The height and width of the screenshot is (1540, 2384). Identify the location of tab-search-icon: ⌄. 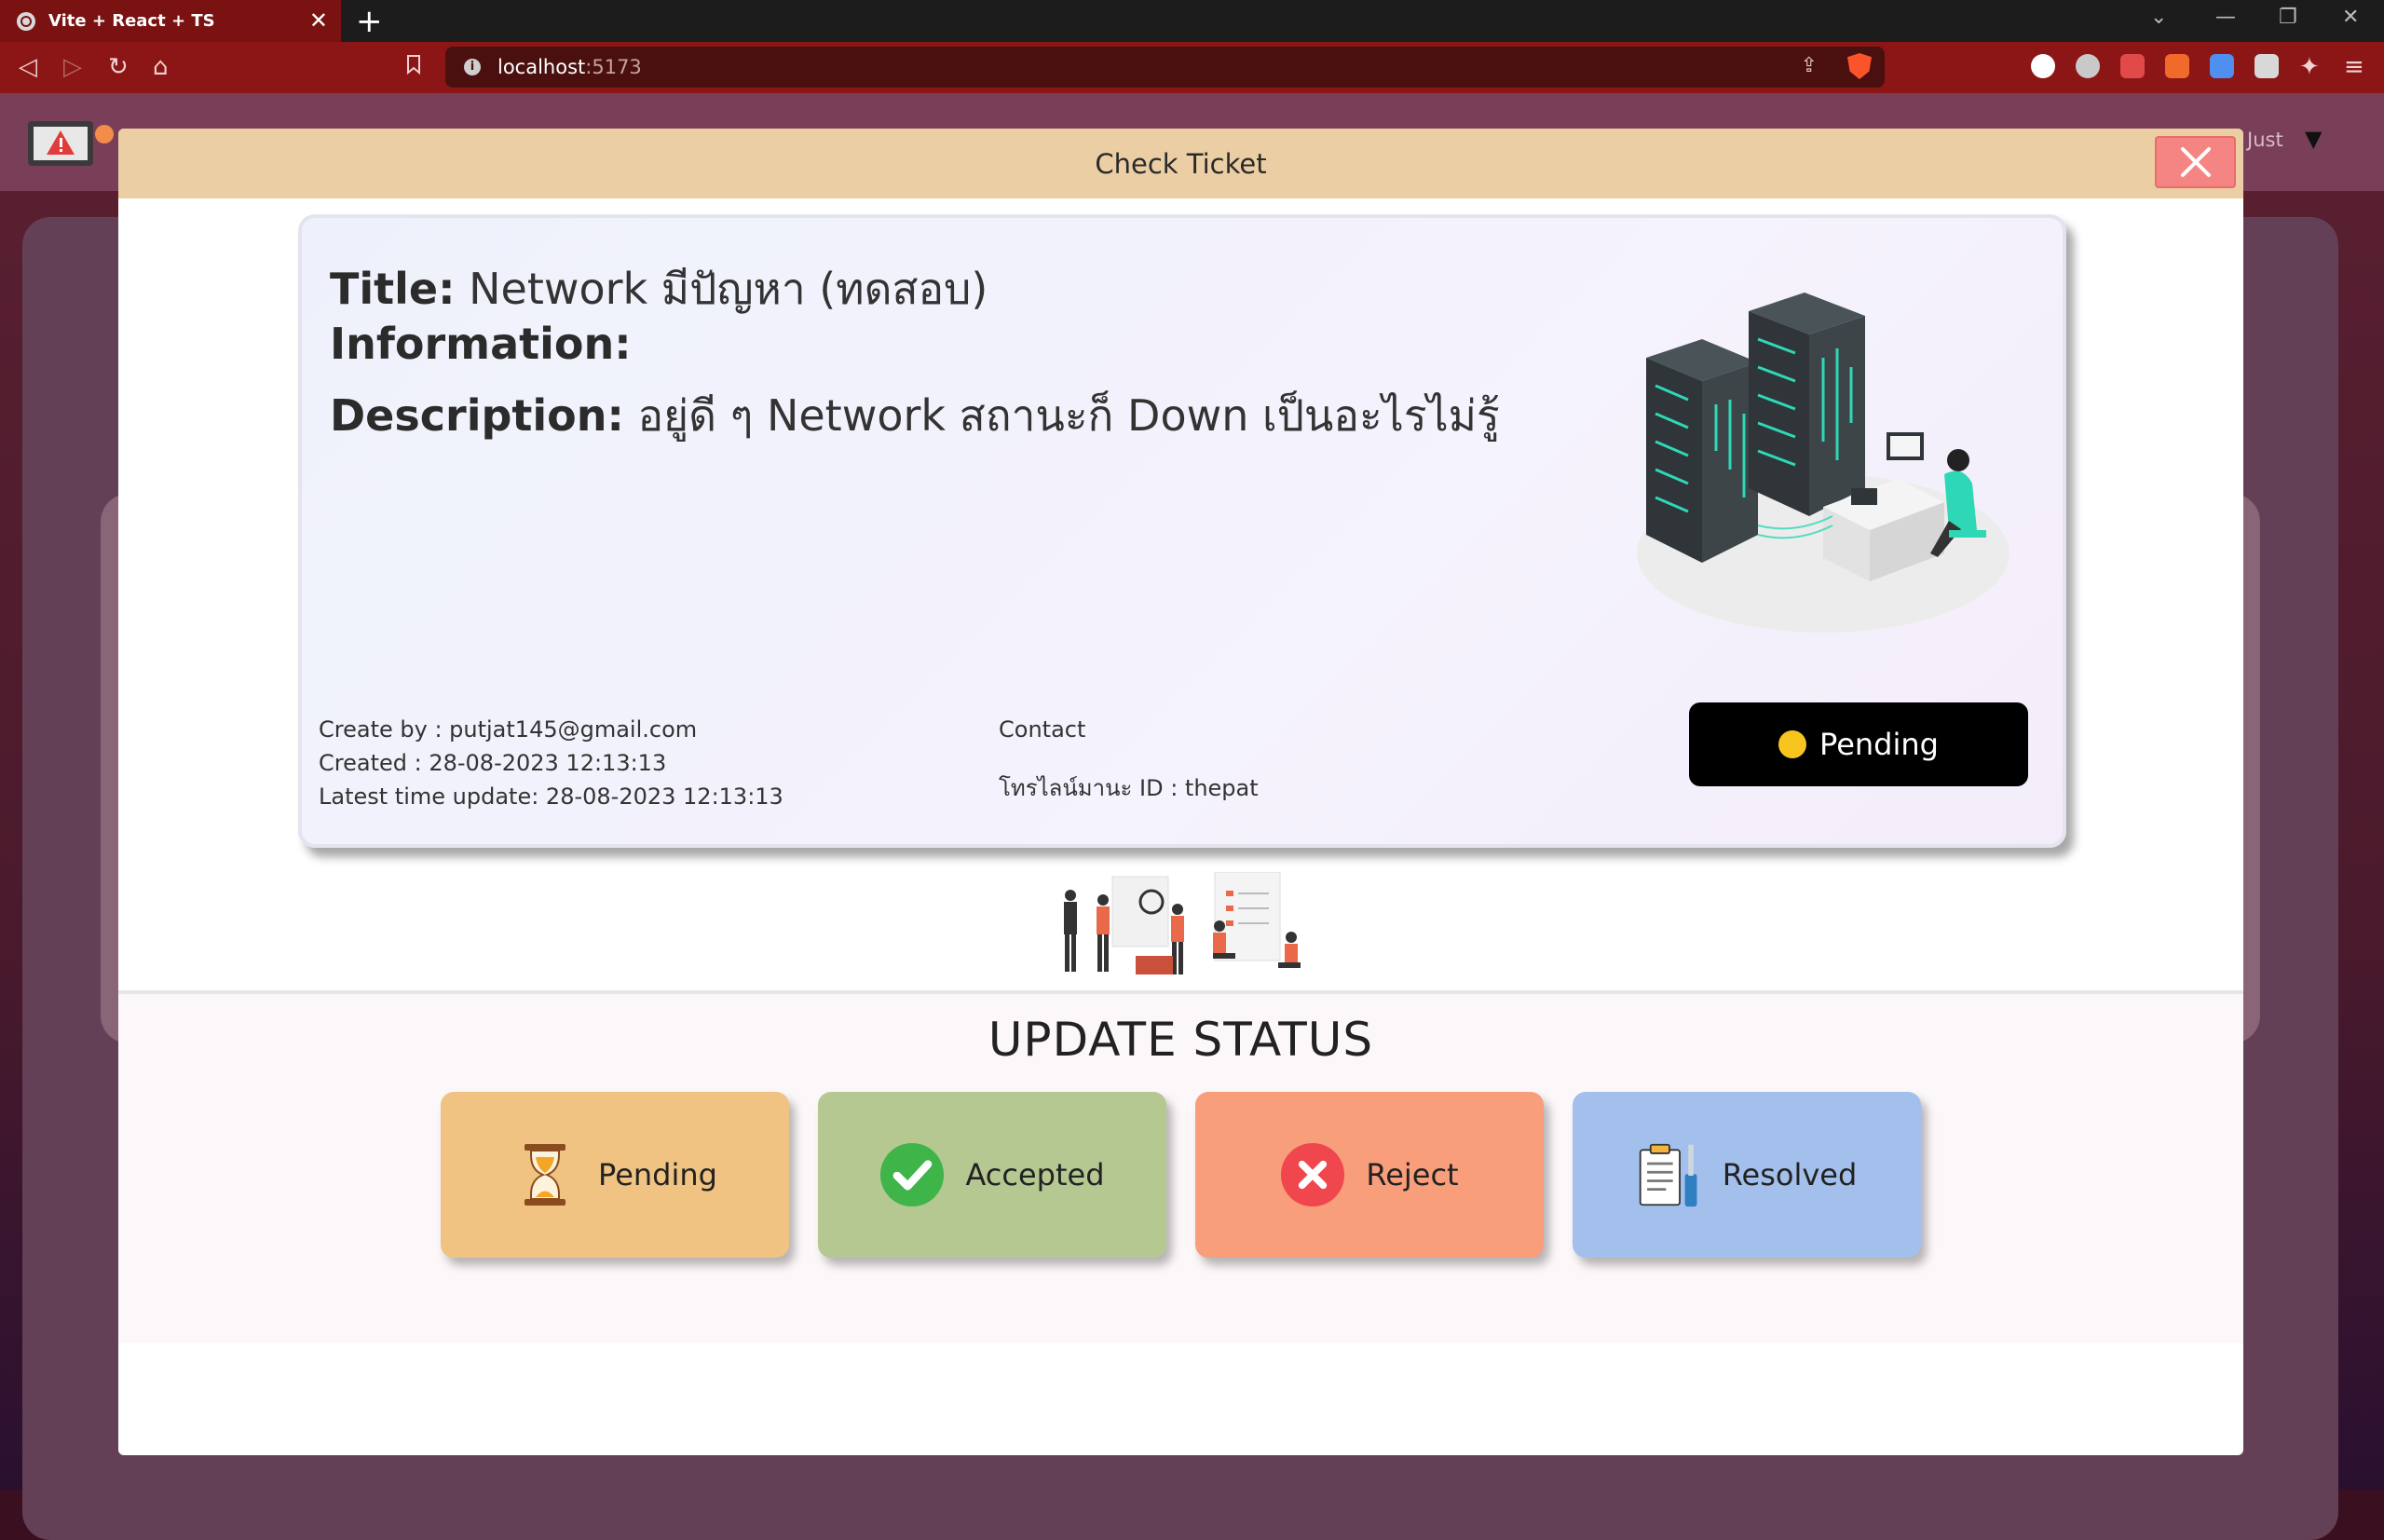
(2159, 17).